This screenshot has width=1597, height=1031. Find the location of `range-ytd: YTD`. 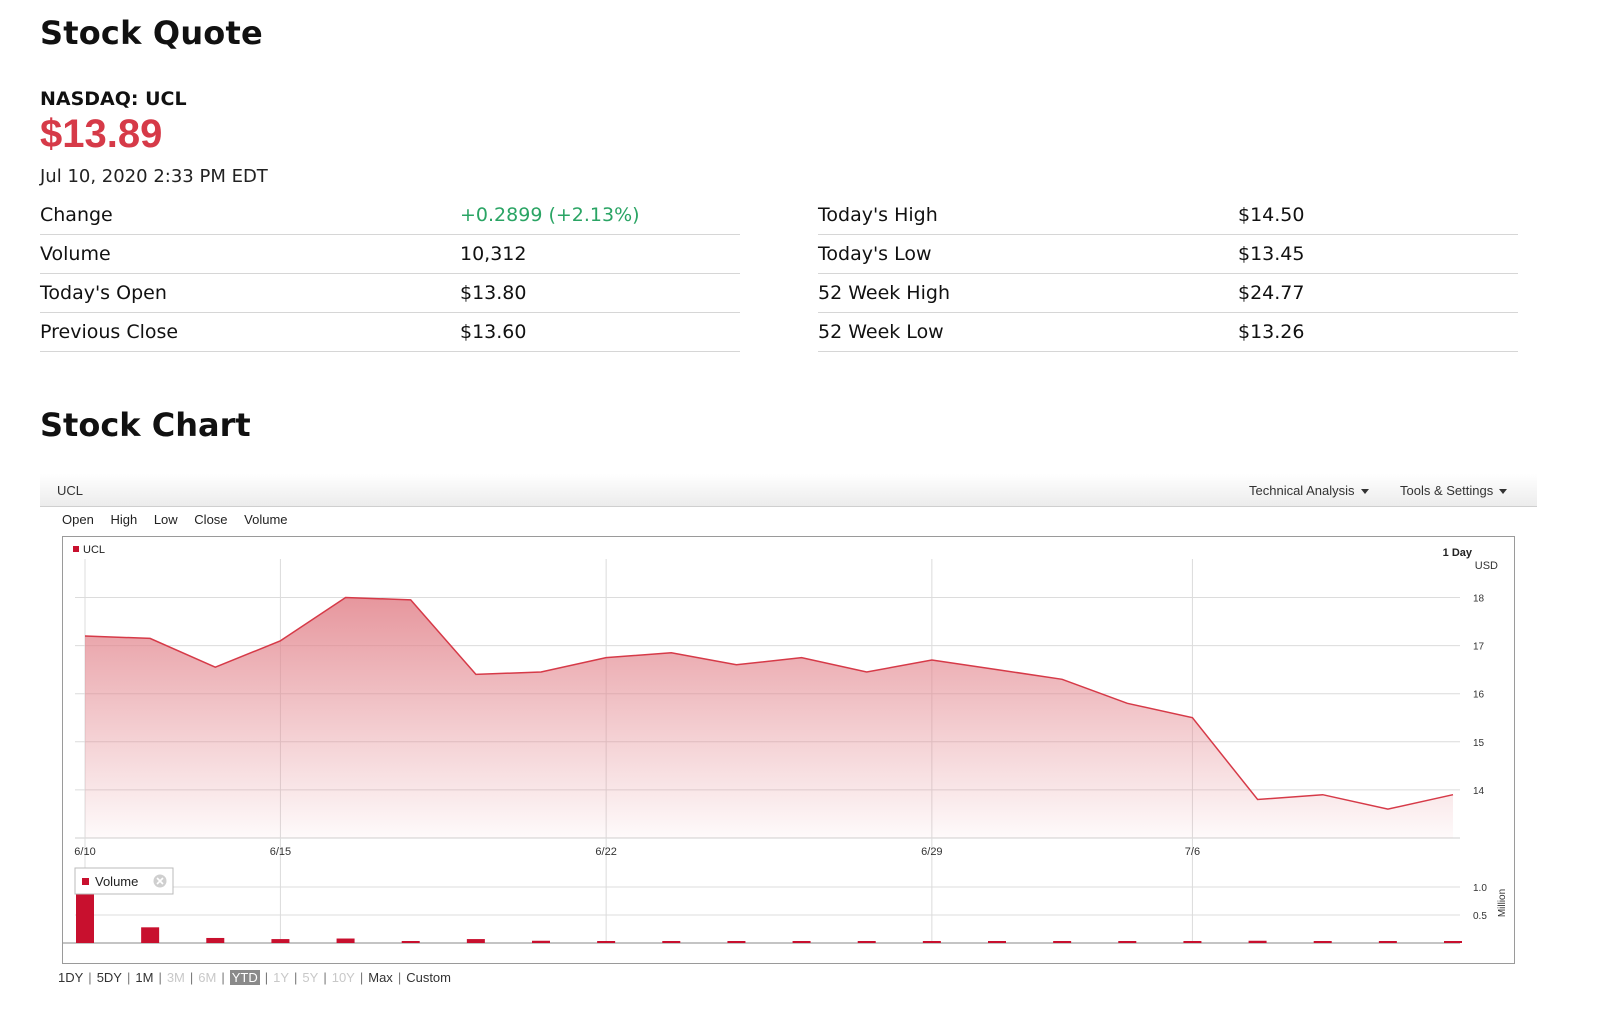

range-ytd: YTD is located at coordinates (244, 977).